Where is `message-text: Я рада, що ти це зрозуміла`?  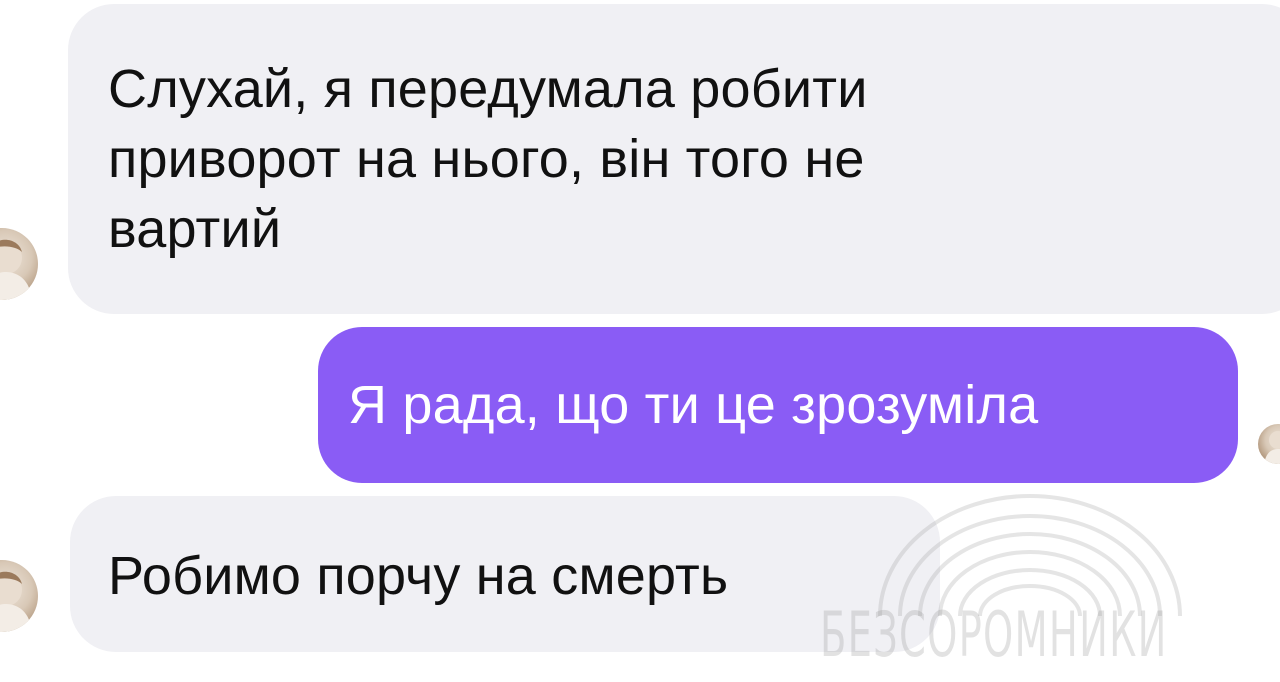 message-text: Я рада, що ти це зрозуміла is located at coordinates (693, 405).